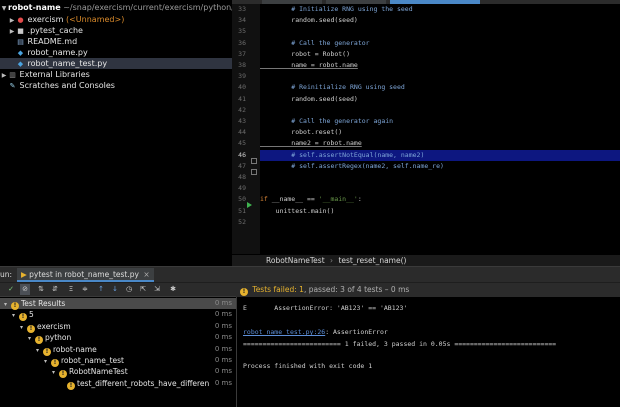 The width and height of the screenshot is (620, 407). I want to click on code-text: # self.assertRegex(name2, self.name_re), so click(352, 165).